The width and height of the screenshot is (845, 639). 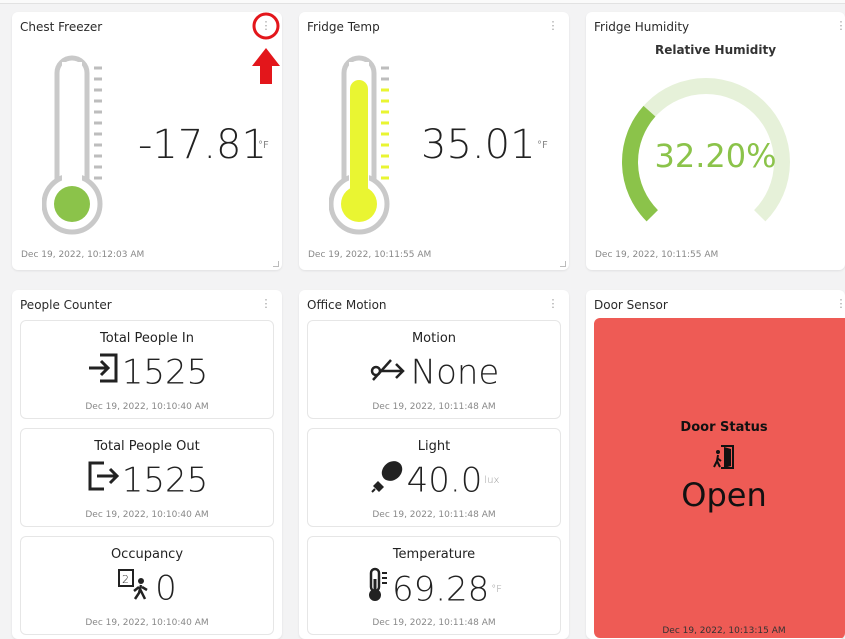 What do you see at coordinates (135, 588) in the screenshot?
I see `occupancy-icon: 2` at bounding box center [135, 588].